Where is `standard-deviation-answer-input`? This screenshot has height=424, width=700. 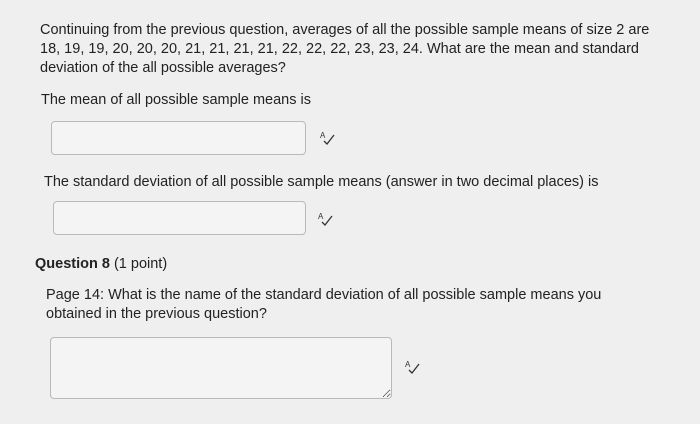 standard-deviation-answer-input is located at coordinates (179, 218).